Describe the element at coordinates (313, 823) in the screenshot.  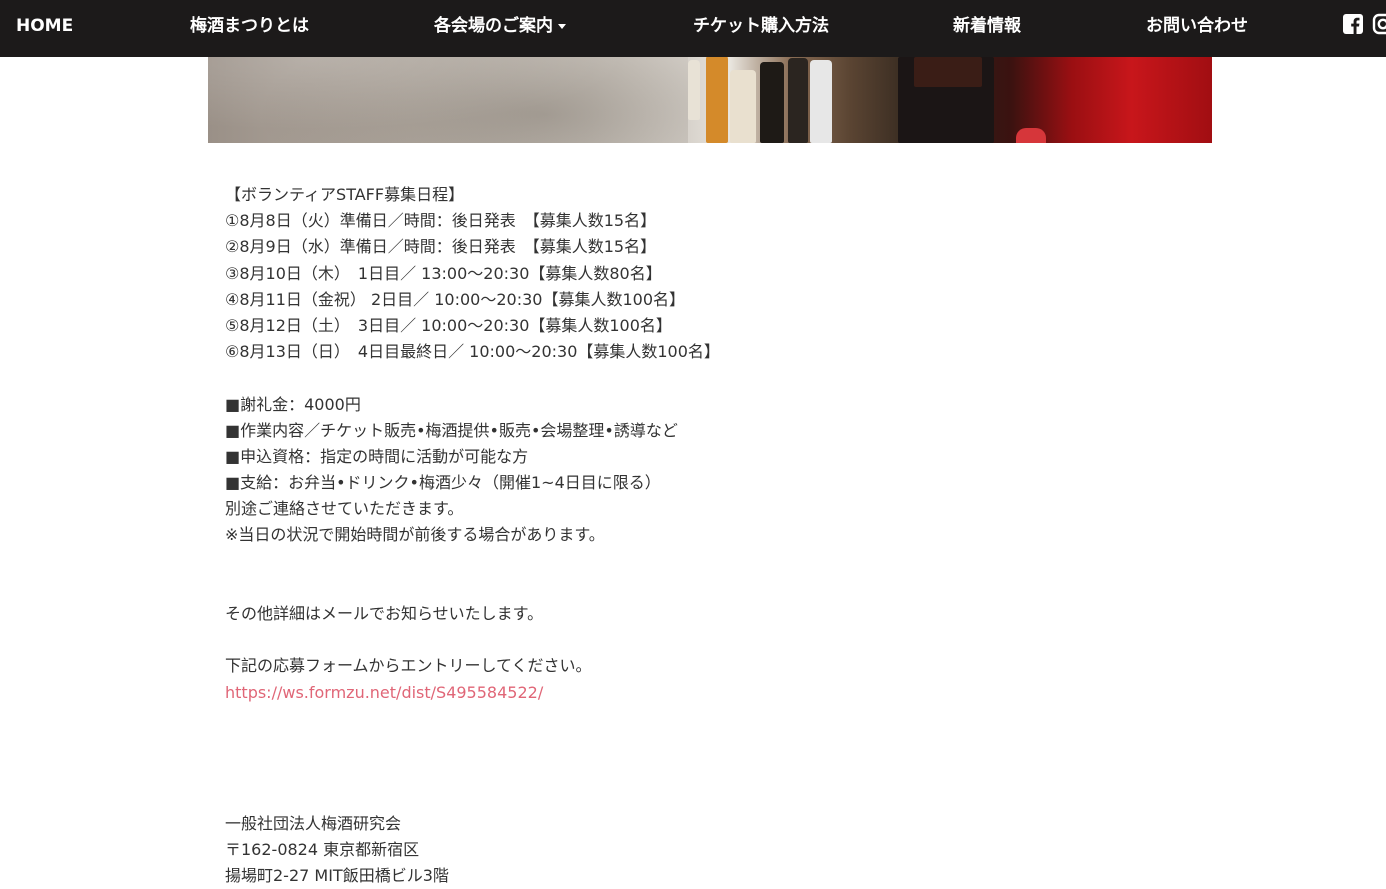
I see `org-name: 一般社団法人梅酒研究会` at that location.